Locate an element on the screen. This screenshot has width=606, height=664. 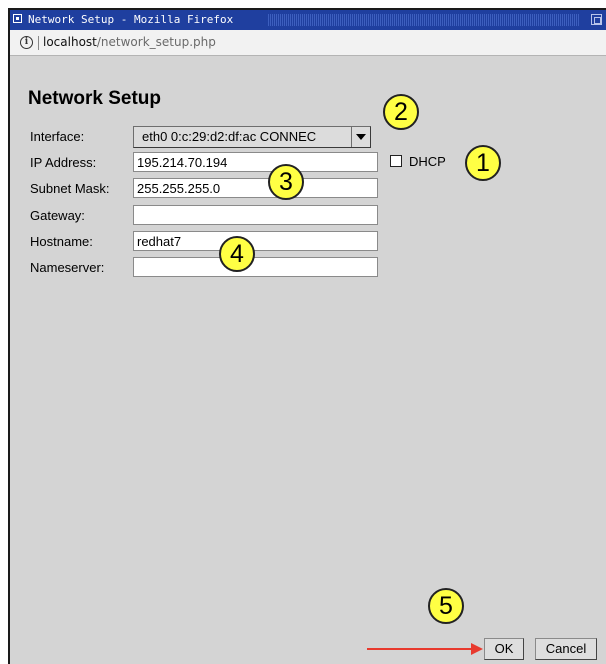
window-titlebar: Network Setup - Mozilla Firefox is located at coordinates (308, 20).